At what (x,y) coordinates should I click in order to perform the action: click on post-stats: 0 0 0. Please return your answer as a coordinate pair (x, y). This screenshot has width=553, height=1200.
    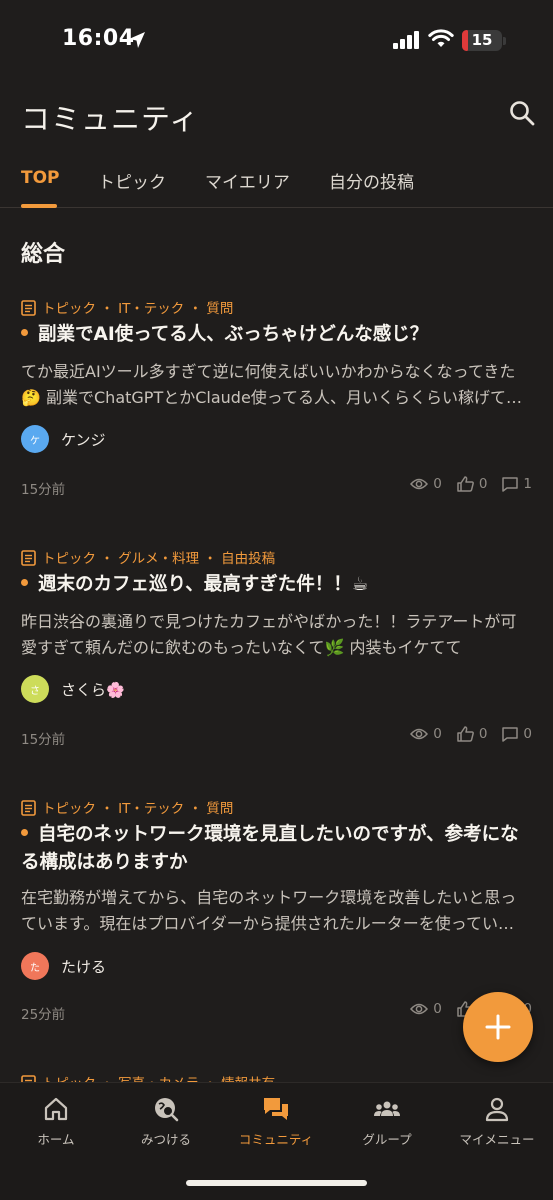
    Looking at the image, I should click on (463, 734).